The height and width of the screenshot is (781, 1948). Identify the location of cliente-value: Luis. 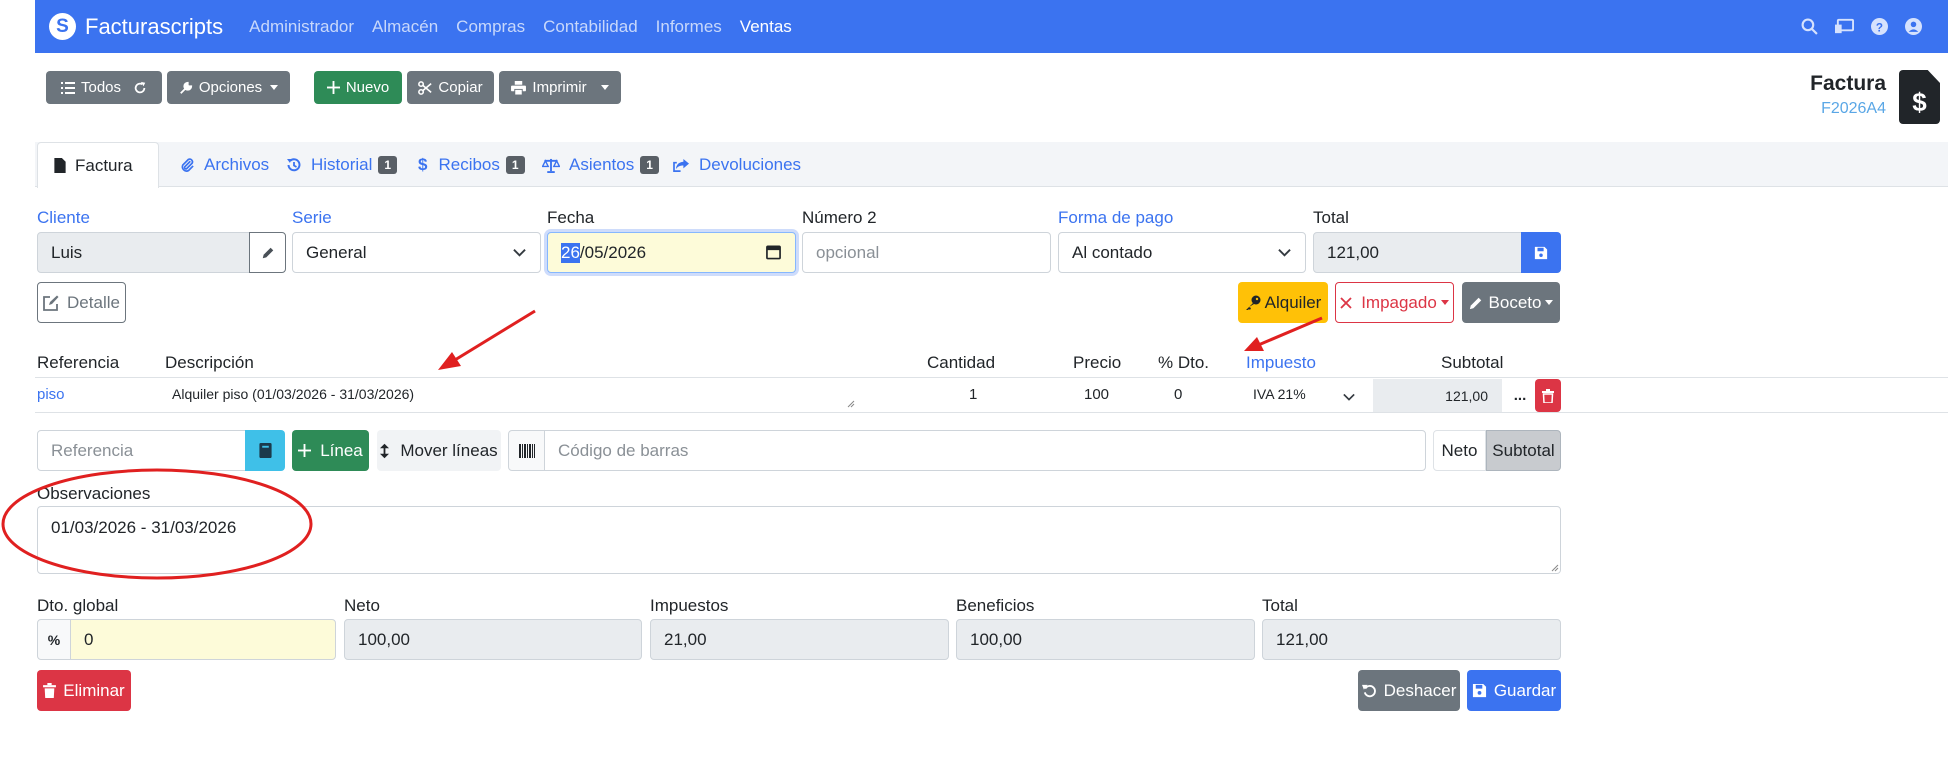
(67, 252).